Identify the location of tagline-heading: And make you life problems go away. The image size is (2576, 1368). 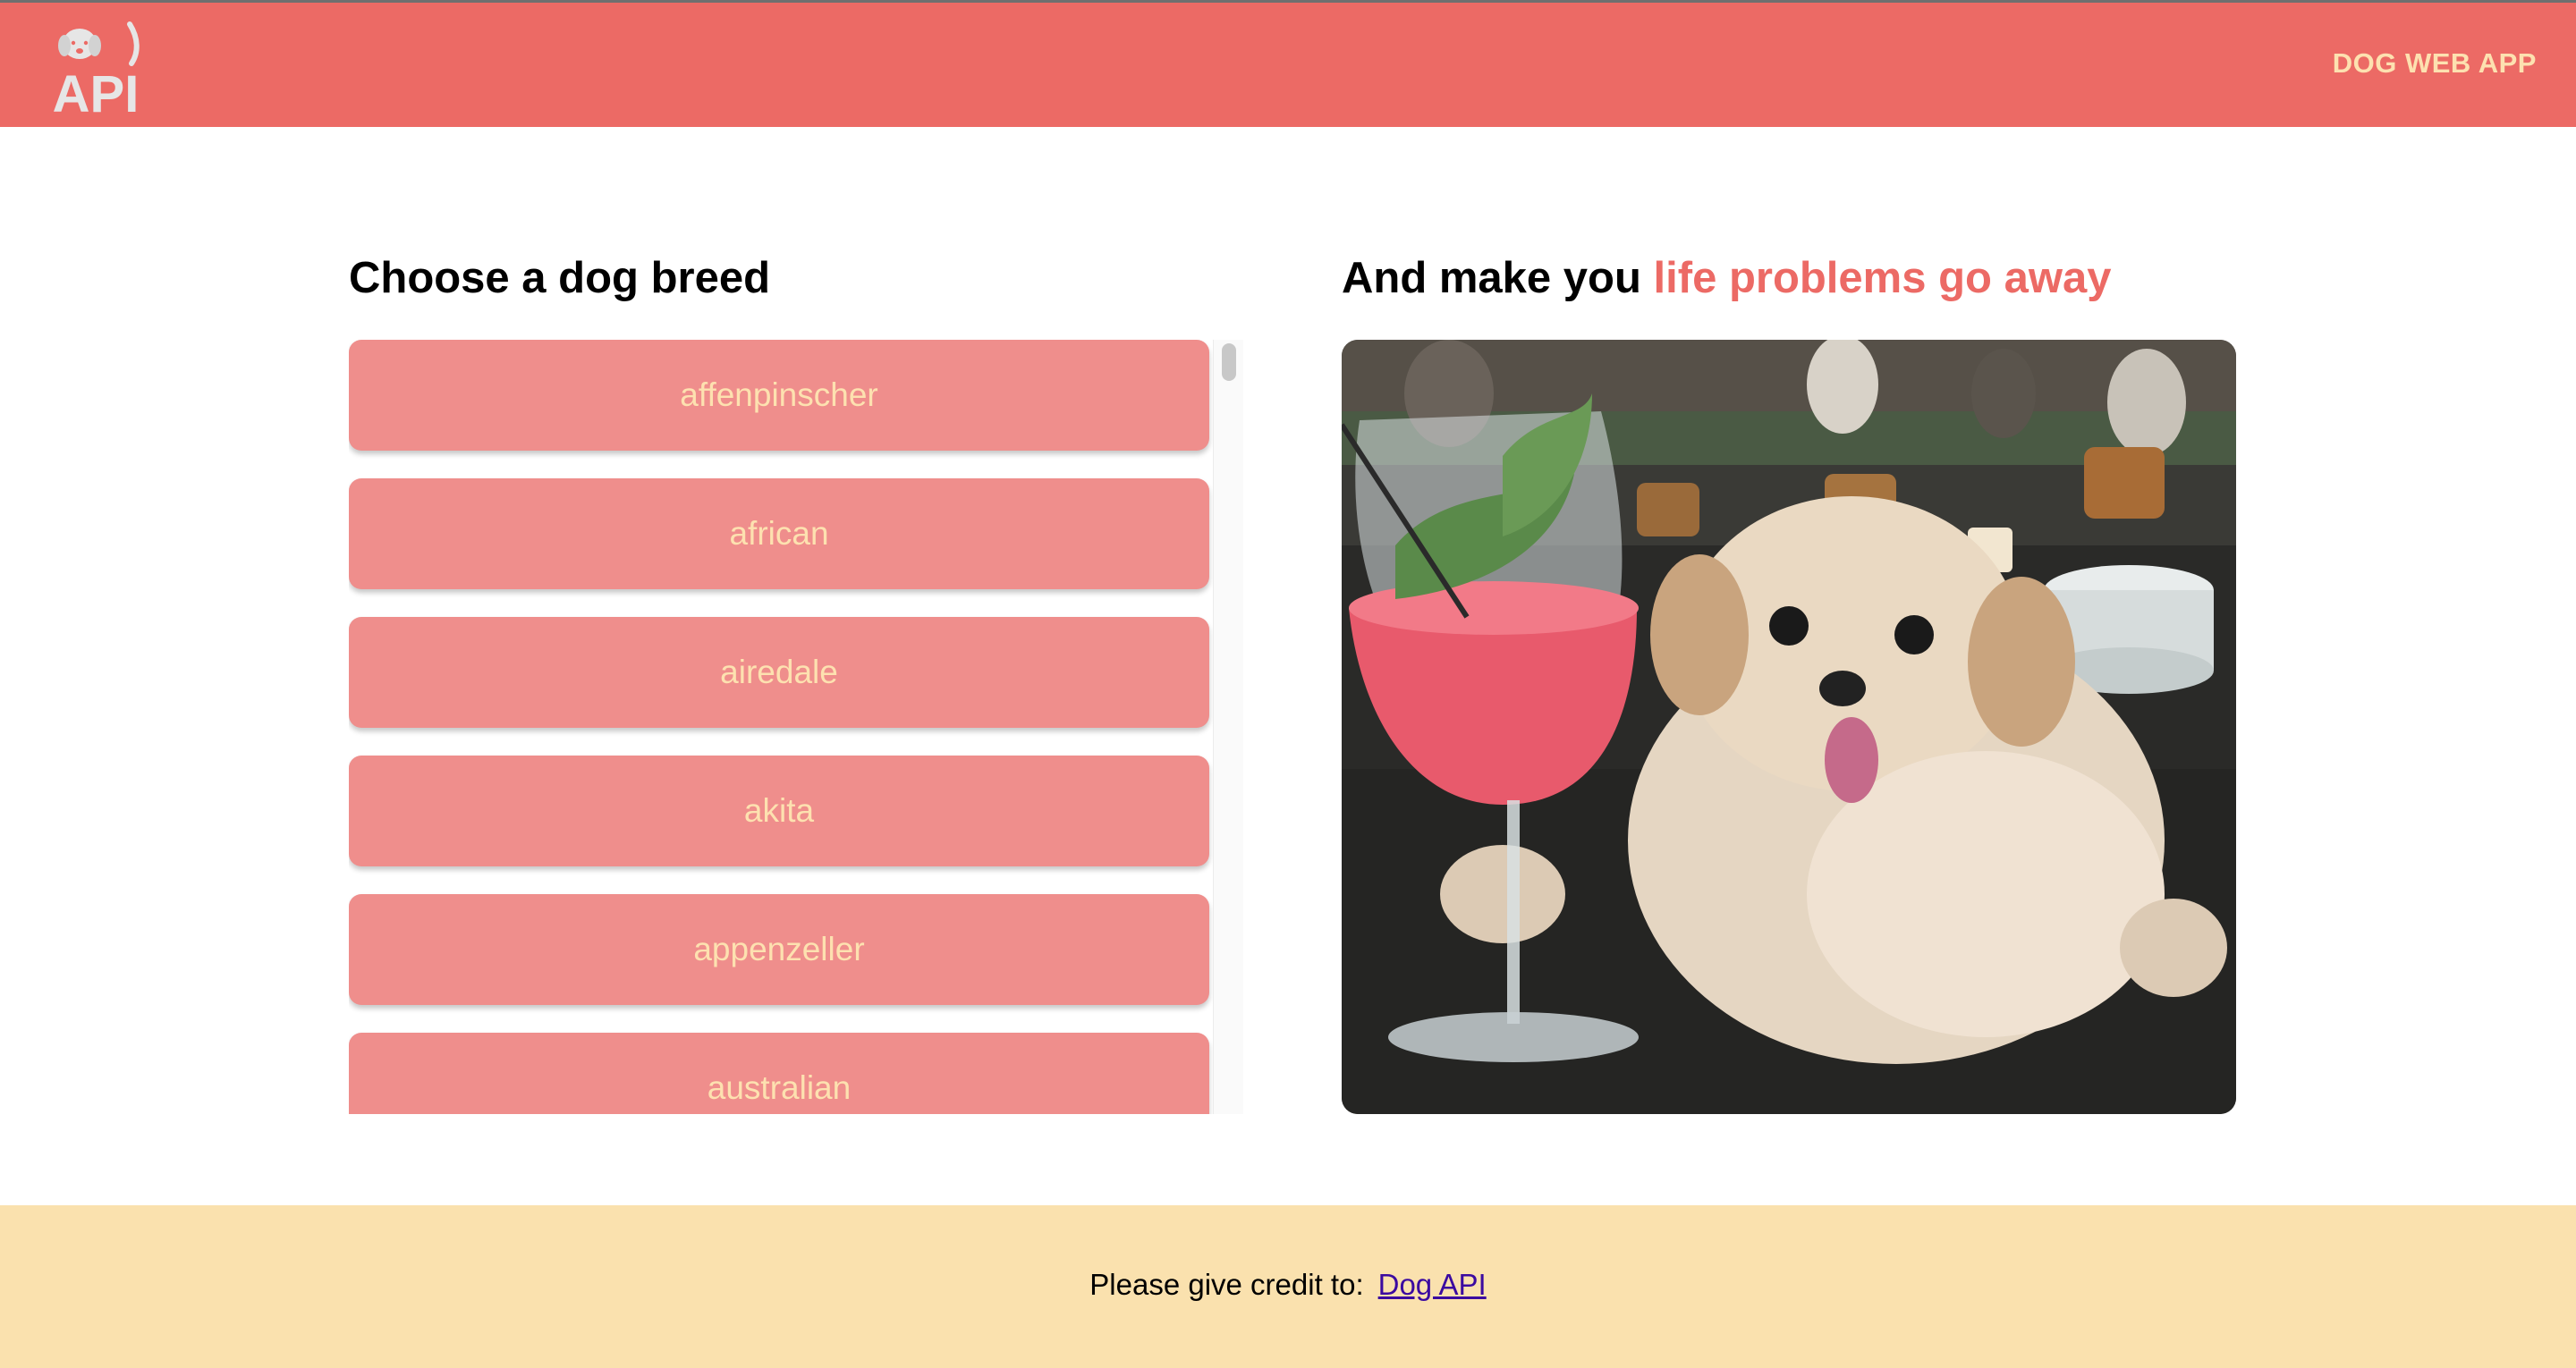
(1726, 278).